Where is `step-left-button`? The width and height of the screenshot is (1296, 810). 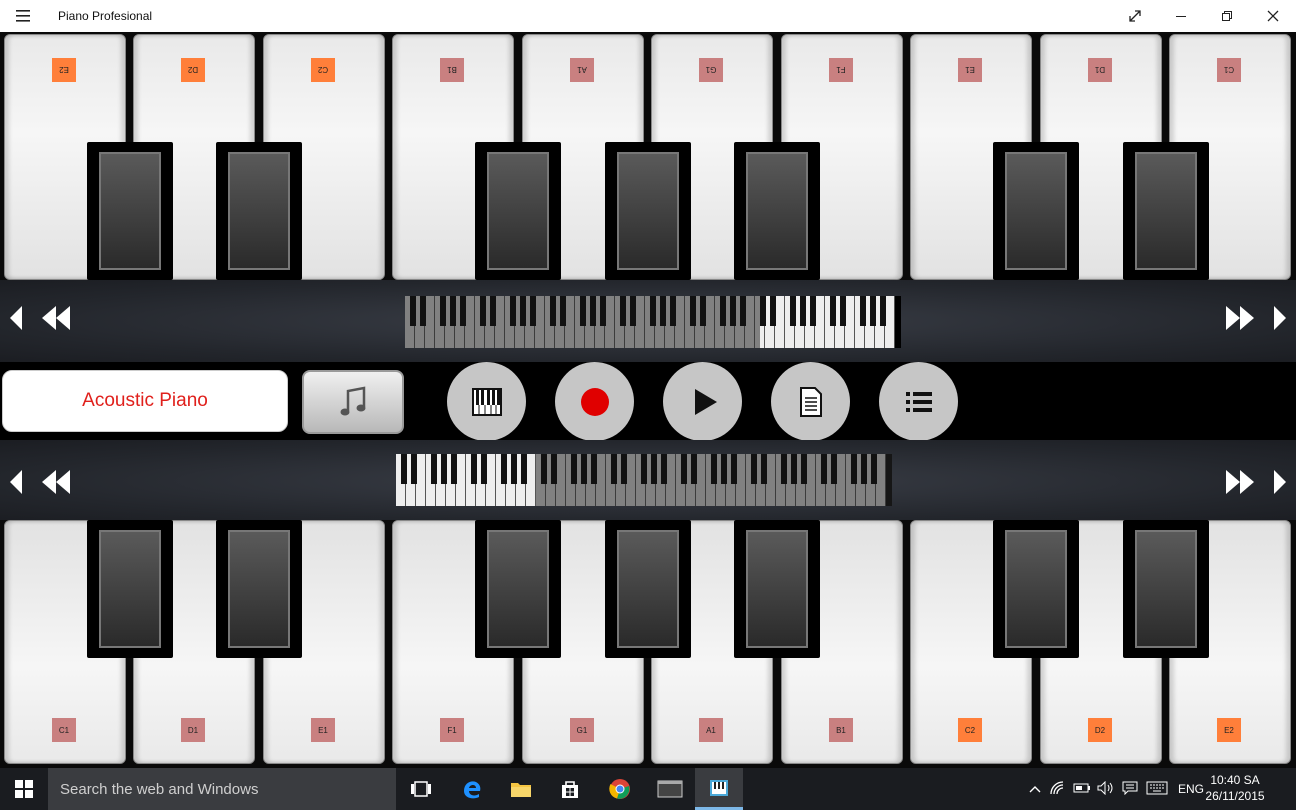
step-left-button is located at coordinates (16, 320).